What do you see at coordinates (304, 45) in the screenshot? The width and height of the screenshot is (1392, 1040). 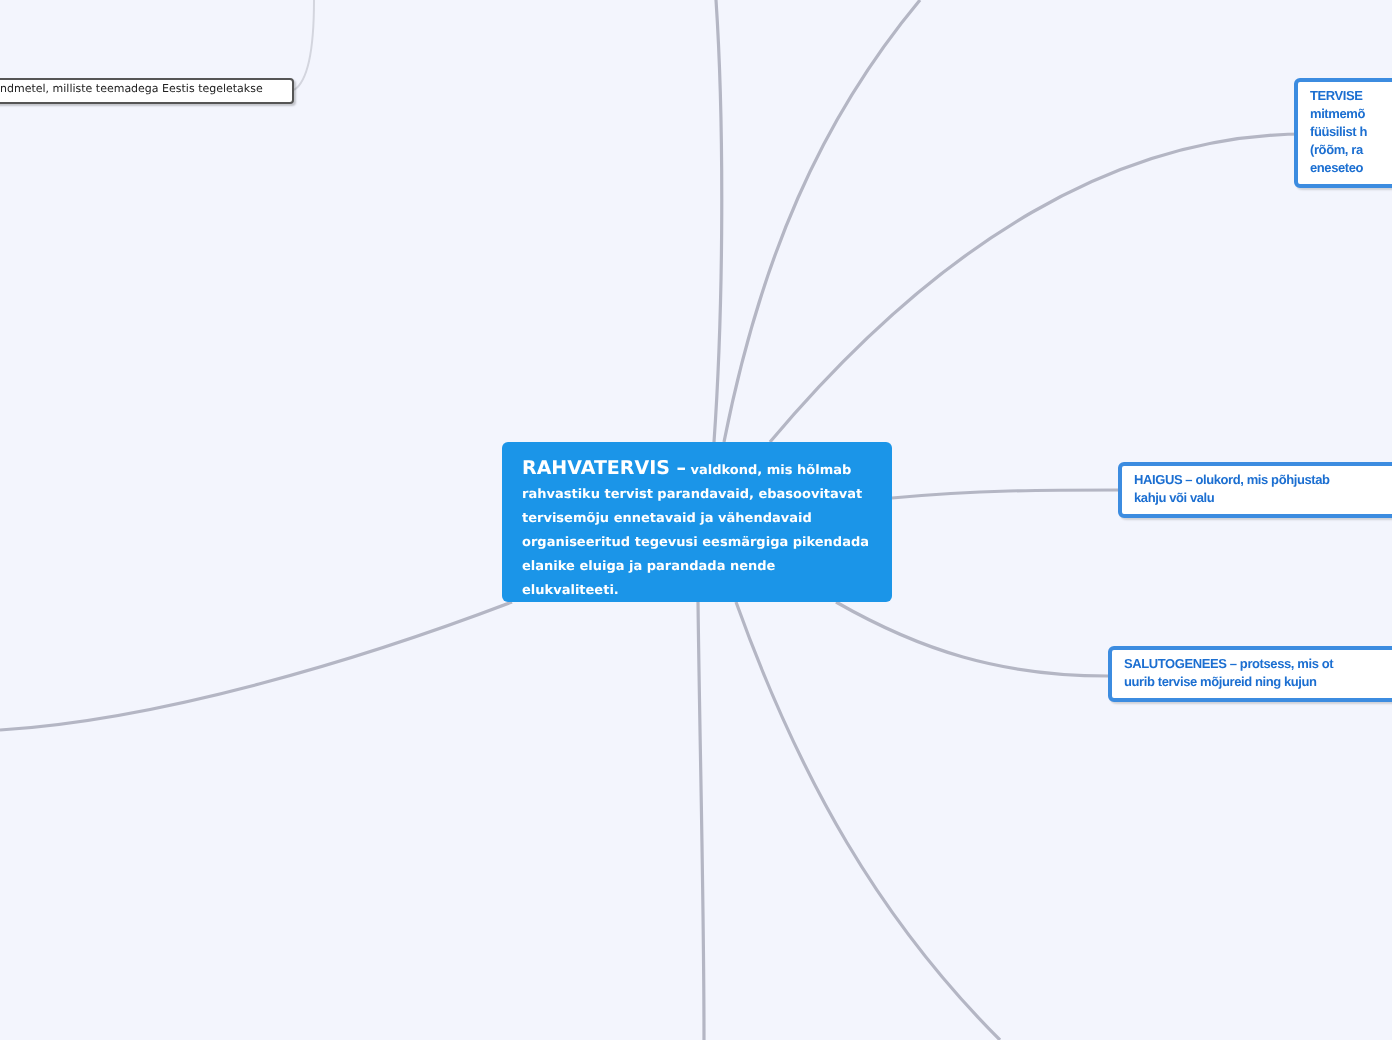 I see `connector-line` at bounding box center [304, 45].